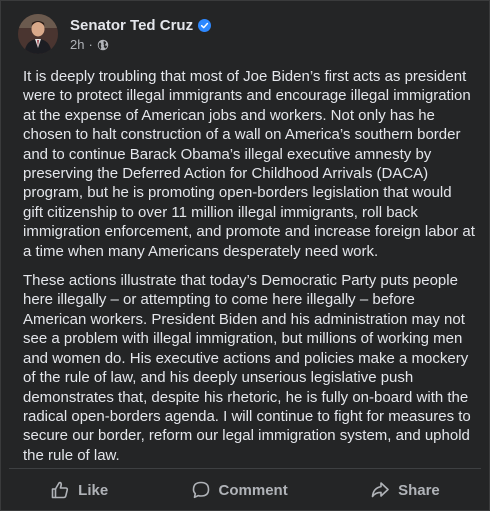  Describe the element at coordinates (60, 490) in the screenshot. I see `thumbs-up-icon` at that location.